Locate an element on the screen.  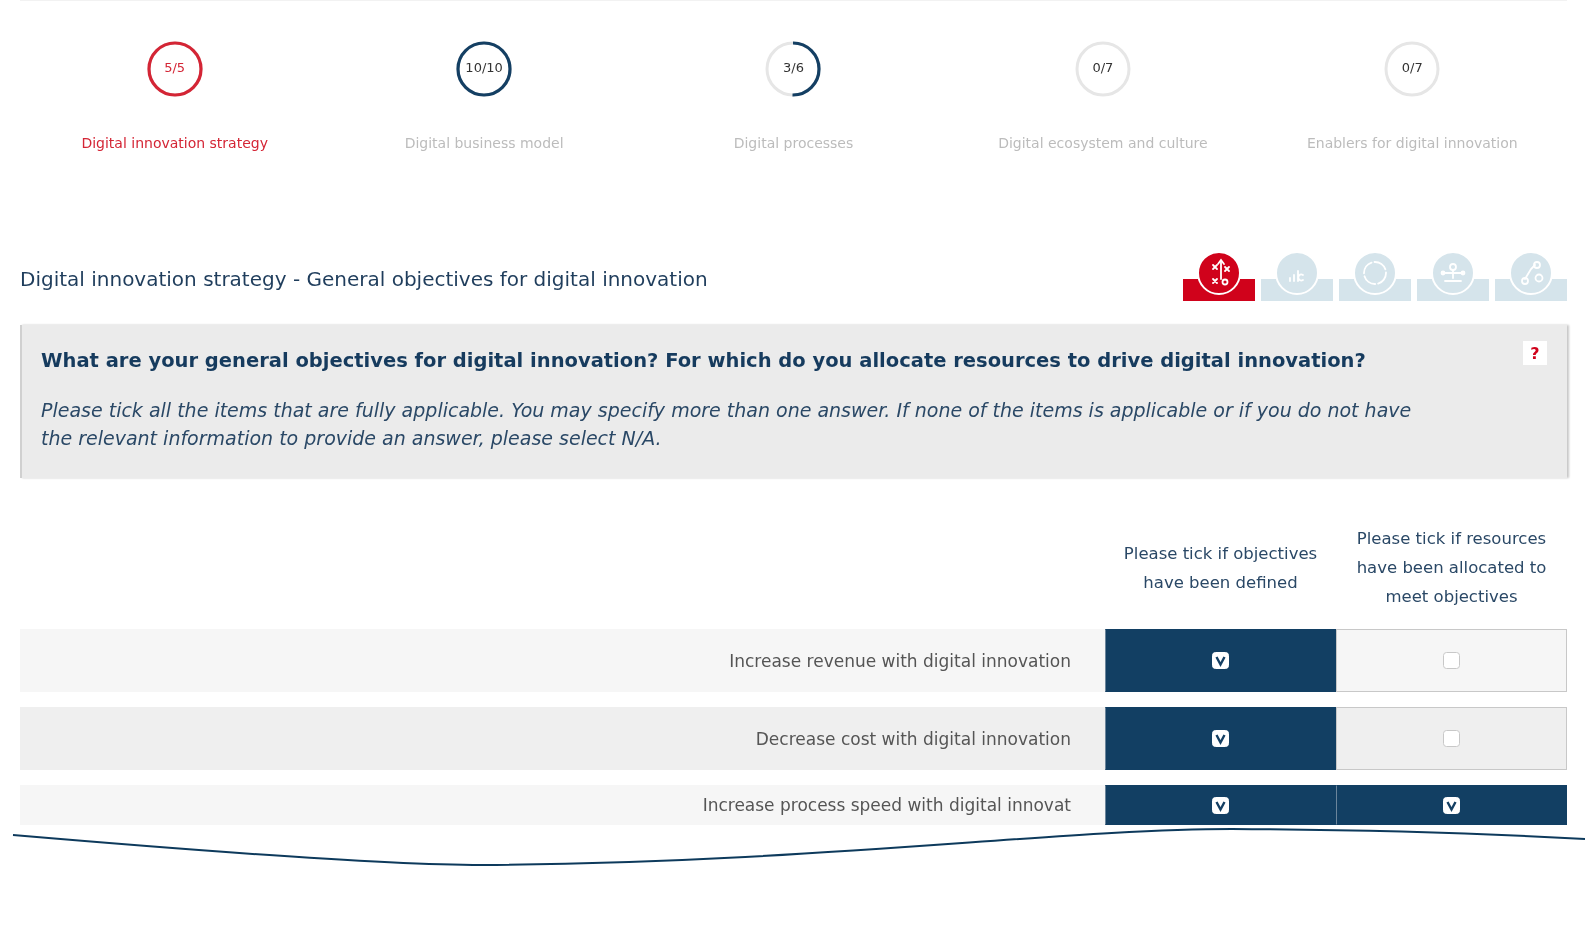
row-label: Increase revenue with digital innovation is located at coordinates (900, 660).